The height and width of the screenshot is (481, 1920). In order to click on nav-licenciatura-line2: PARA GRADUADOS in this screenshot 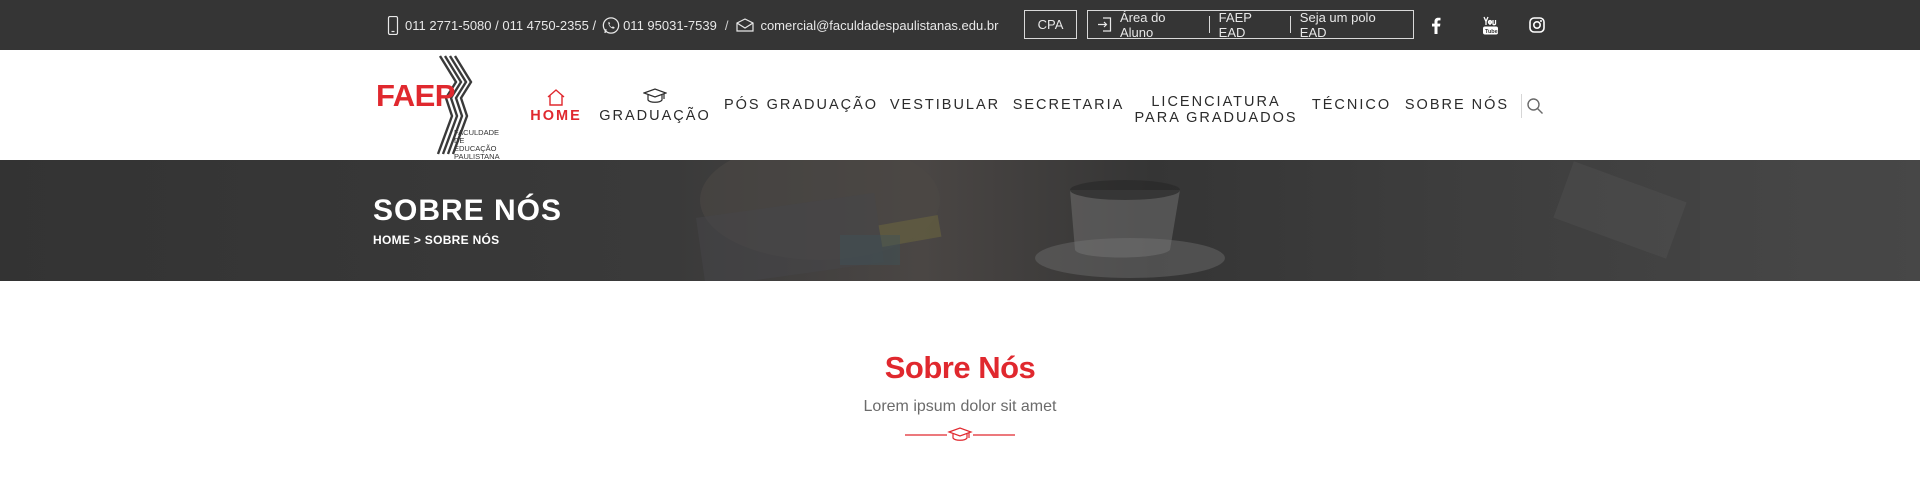, I will do `click(1216, 118)`.